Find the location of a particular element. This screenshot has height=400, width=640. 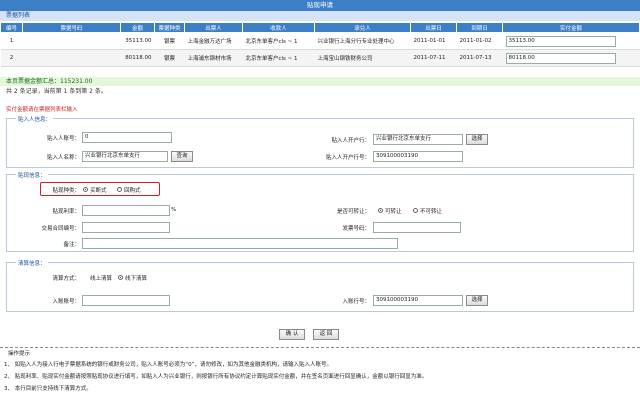

cell-acceptor: 上海宝山钢铁财务公司 is located at coordinates (362, 58).